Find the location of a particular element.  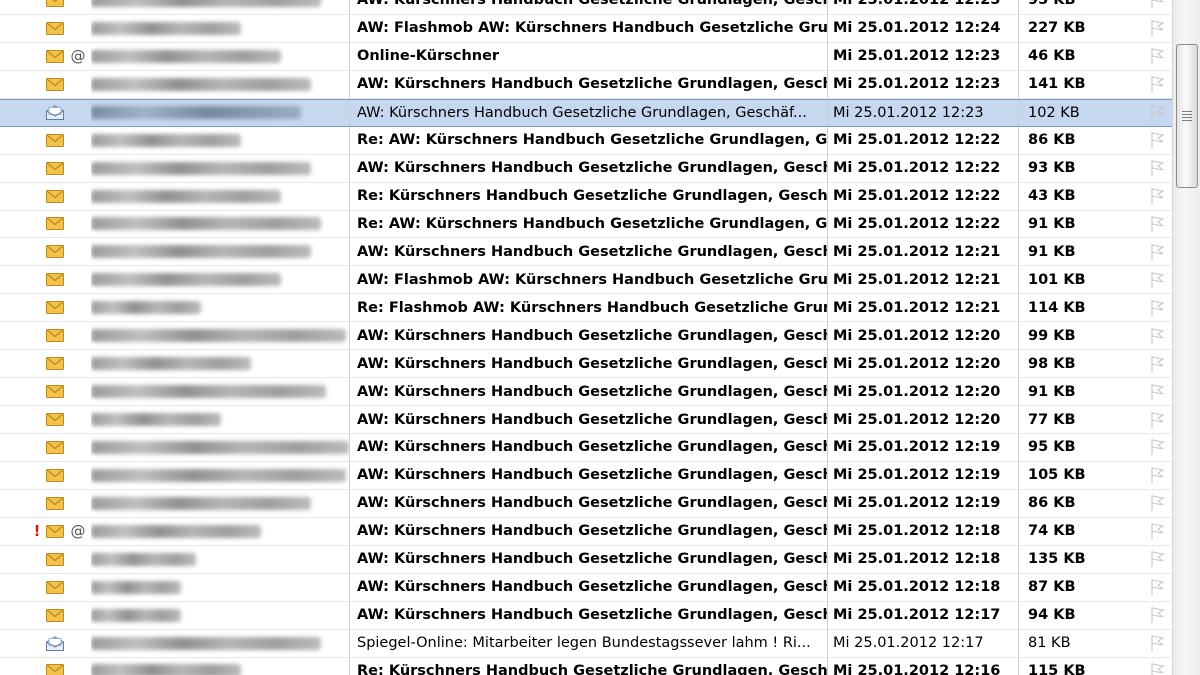

message-size: 81 KB is located at coordinates (1049, 643).